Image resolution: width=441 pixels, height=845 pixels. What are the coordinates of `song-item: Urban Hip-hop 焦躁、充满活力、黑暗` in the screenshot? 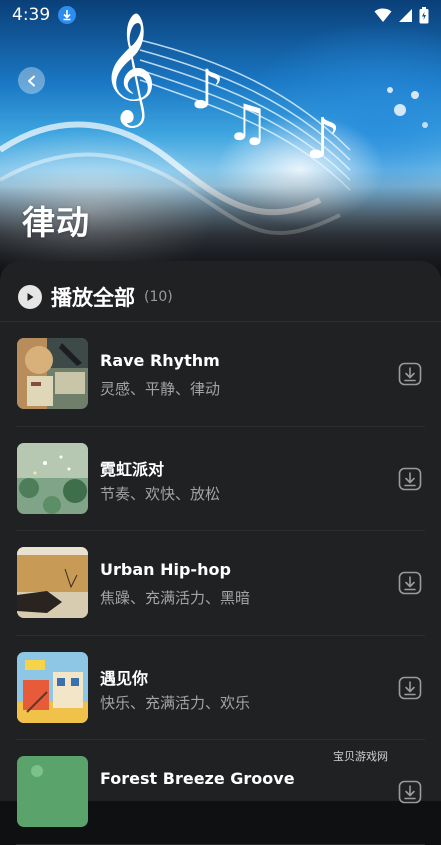 It's located at (220, 583).